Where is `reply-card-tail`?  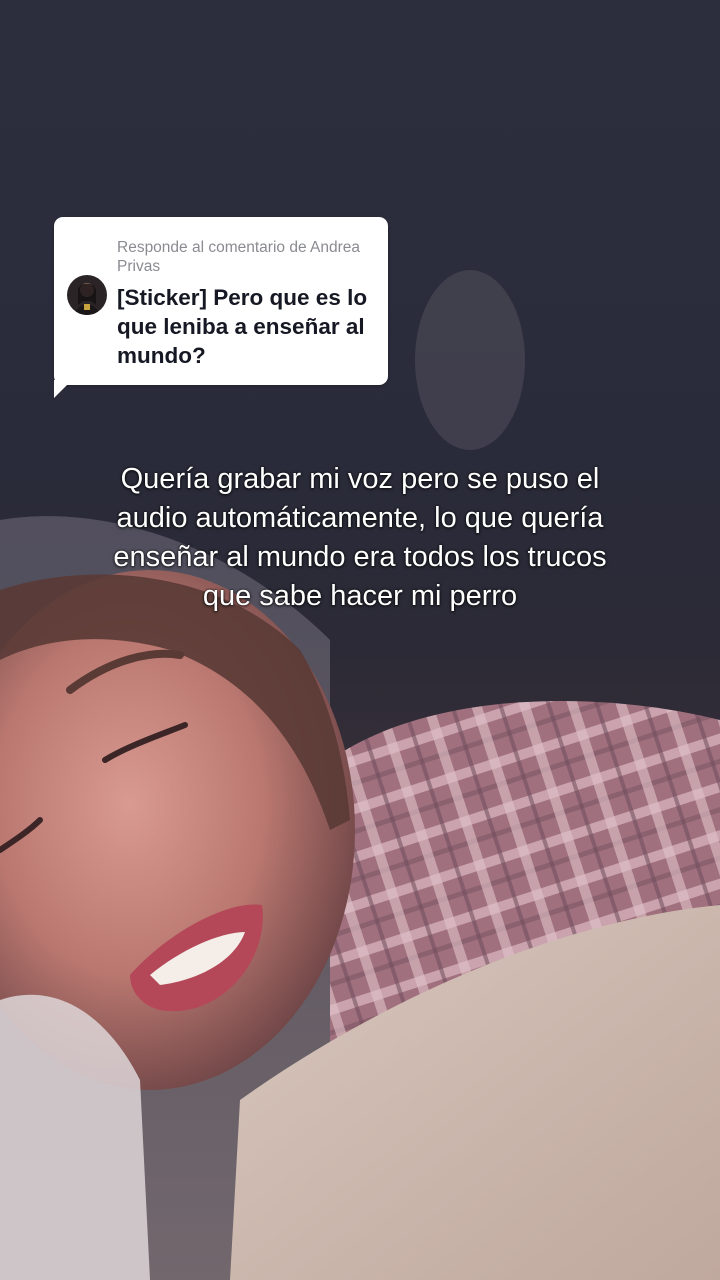 reply-card-tail is located at coordinates (63, 389).